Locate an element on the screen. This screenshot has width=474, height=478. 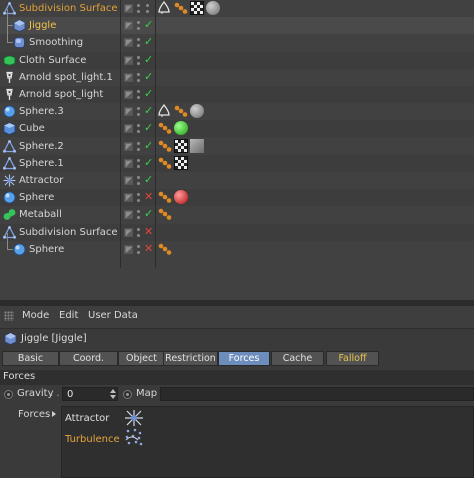
object-name-cell: Jiggle is located at coordinates (60, 21).